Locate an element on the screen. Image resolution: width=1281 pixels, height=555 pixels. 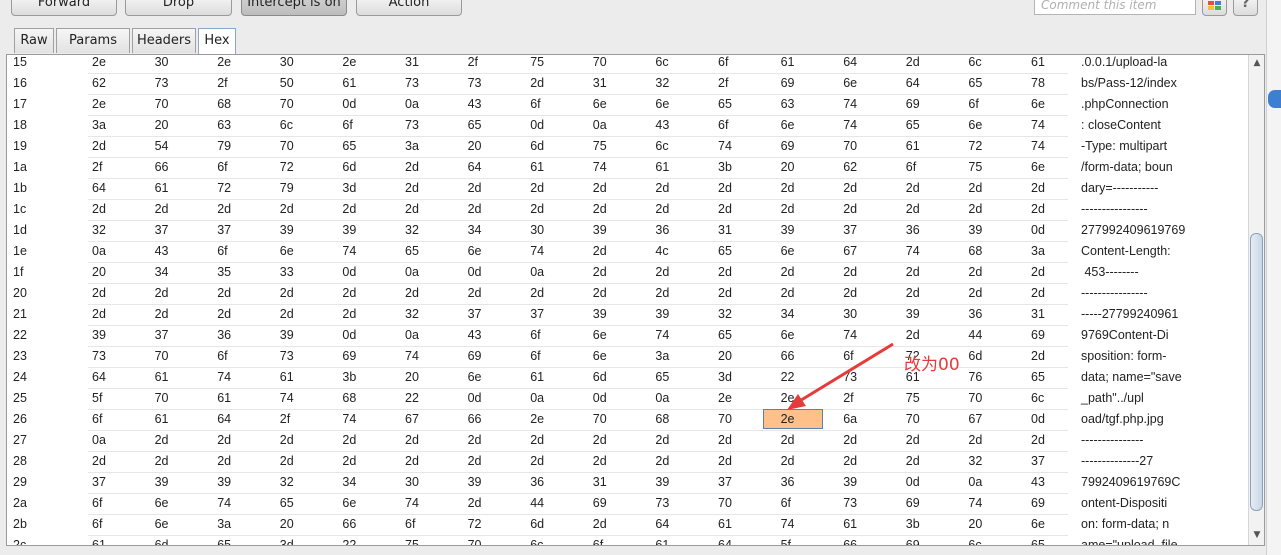
highlight-color-button is located at coordinates (1214, 8).